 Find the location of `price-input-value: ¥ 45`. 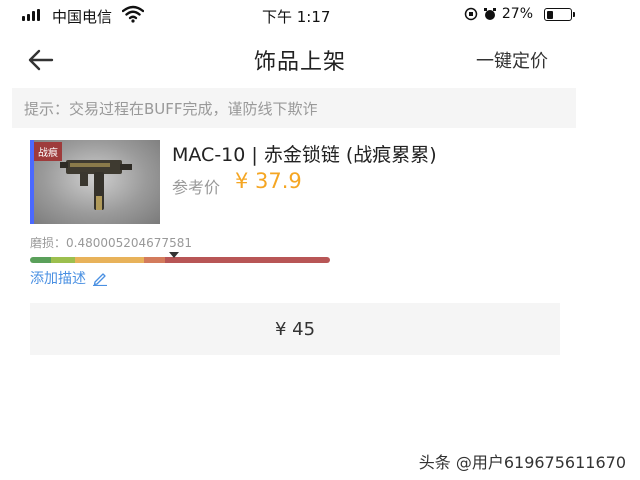

price-input-value: ¥ 45 is located at coordinates (295, 329).